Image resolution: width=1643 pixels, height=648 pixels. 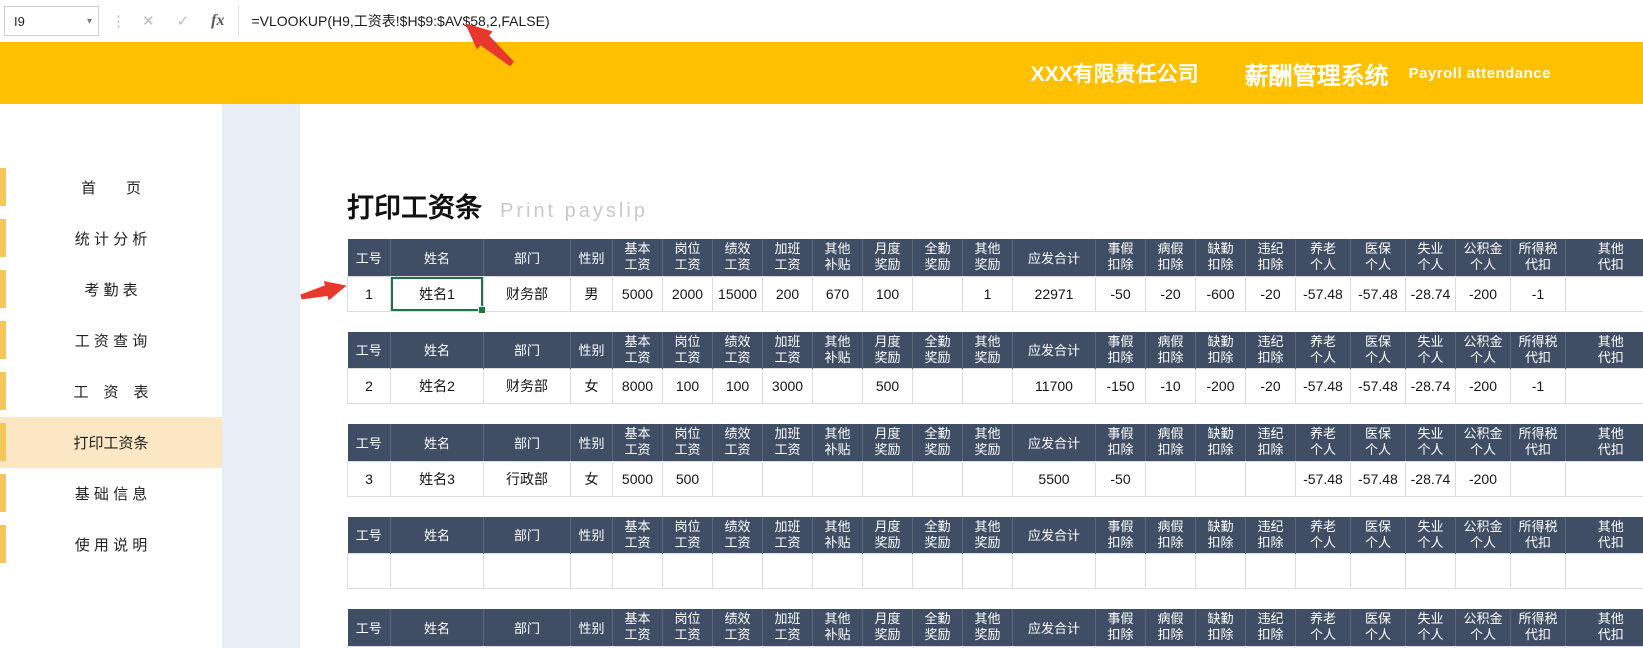 I want to click on sidebar-item-salary-table: 工 资 表, so click(x=111, y=391).